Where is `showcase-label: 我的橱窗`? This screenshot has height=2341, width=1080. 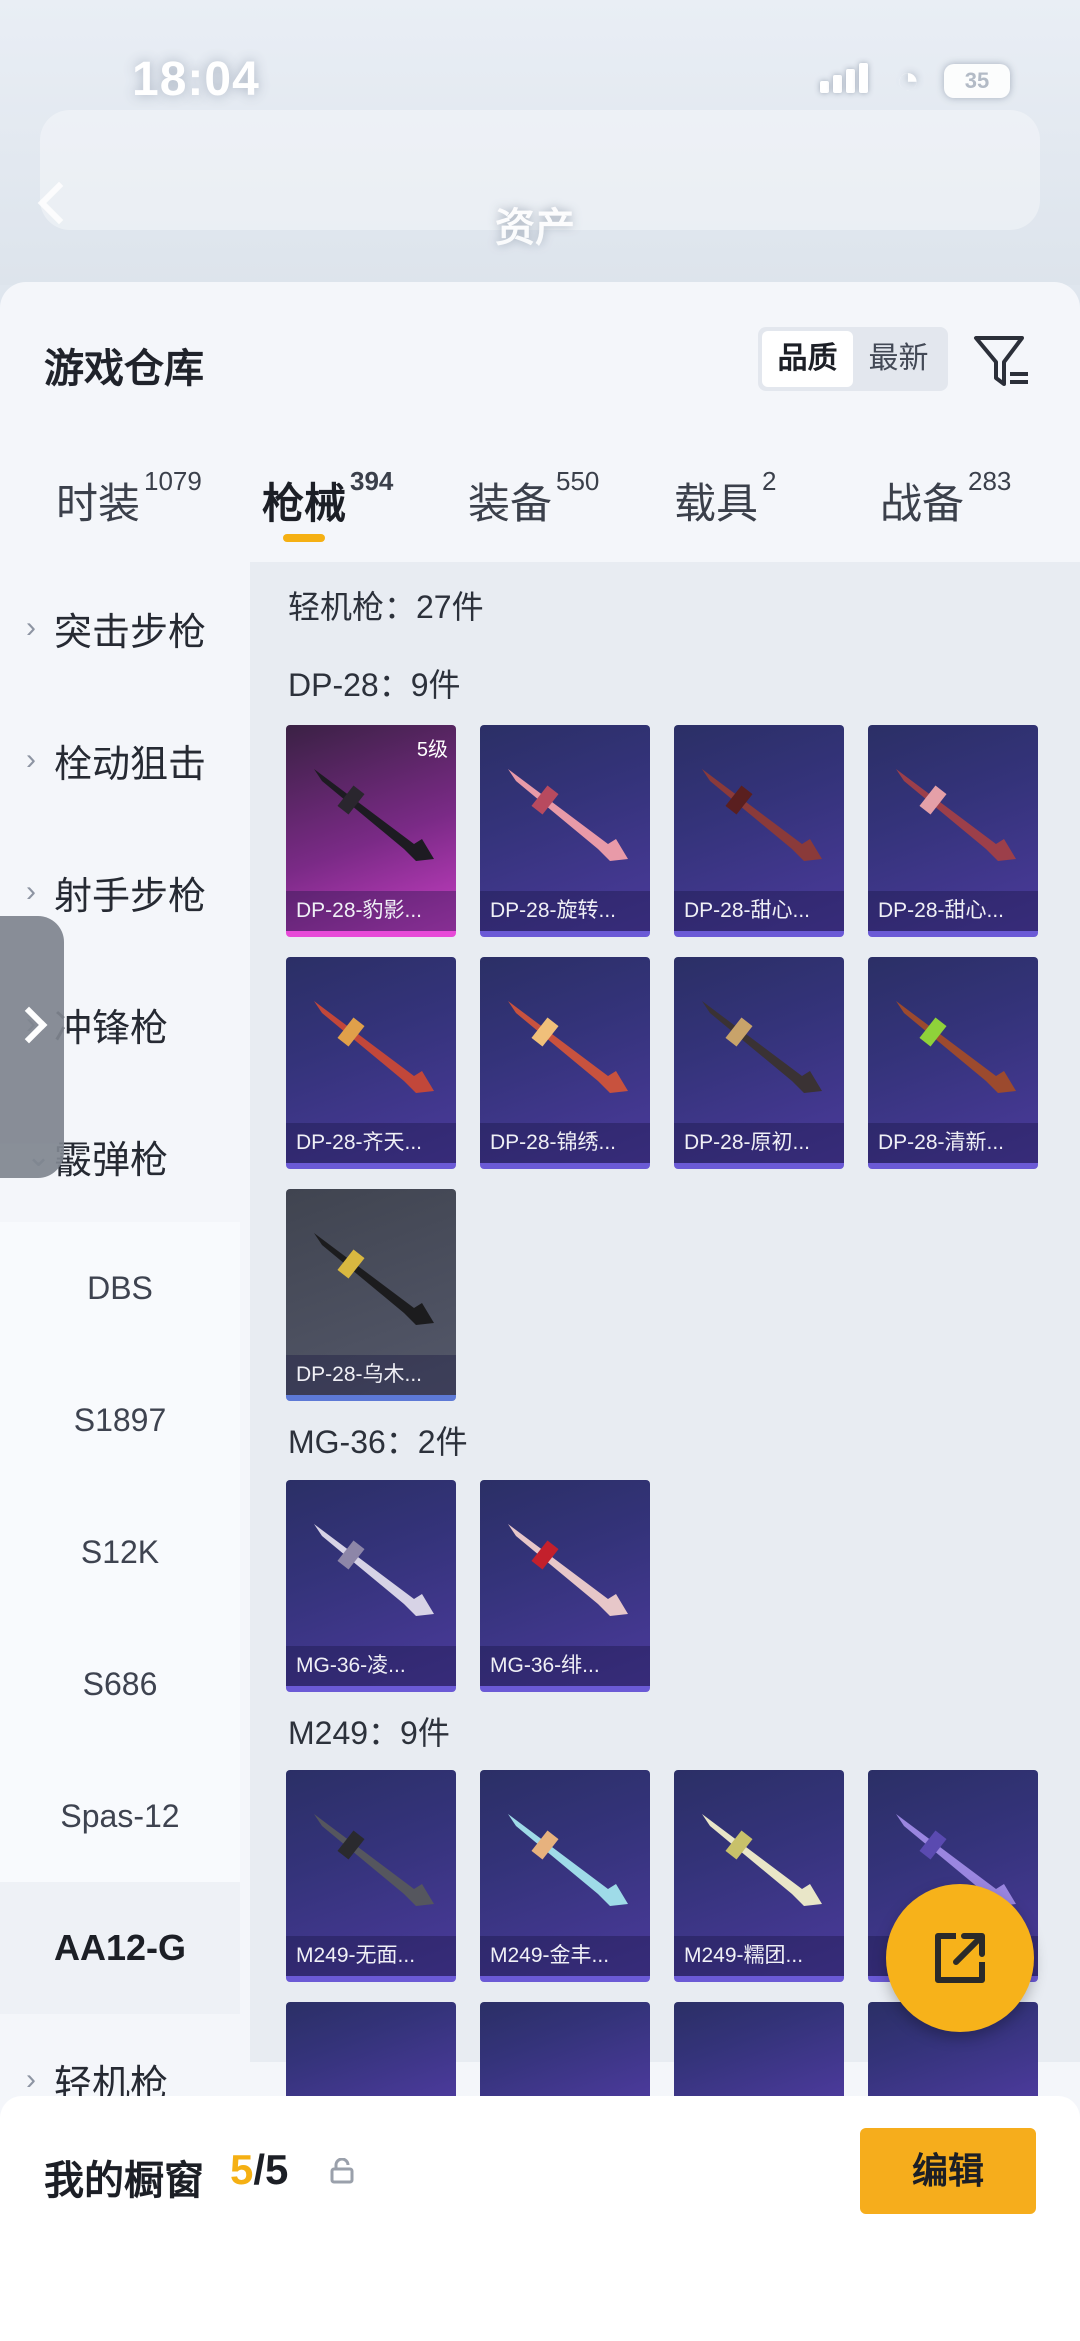
showcase-label: 我的橱窗 is located at coordinates (124, 2181).